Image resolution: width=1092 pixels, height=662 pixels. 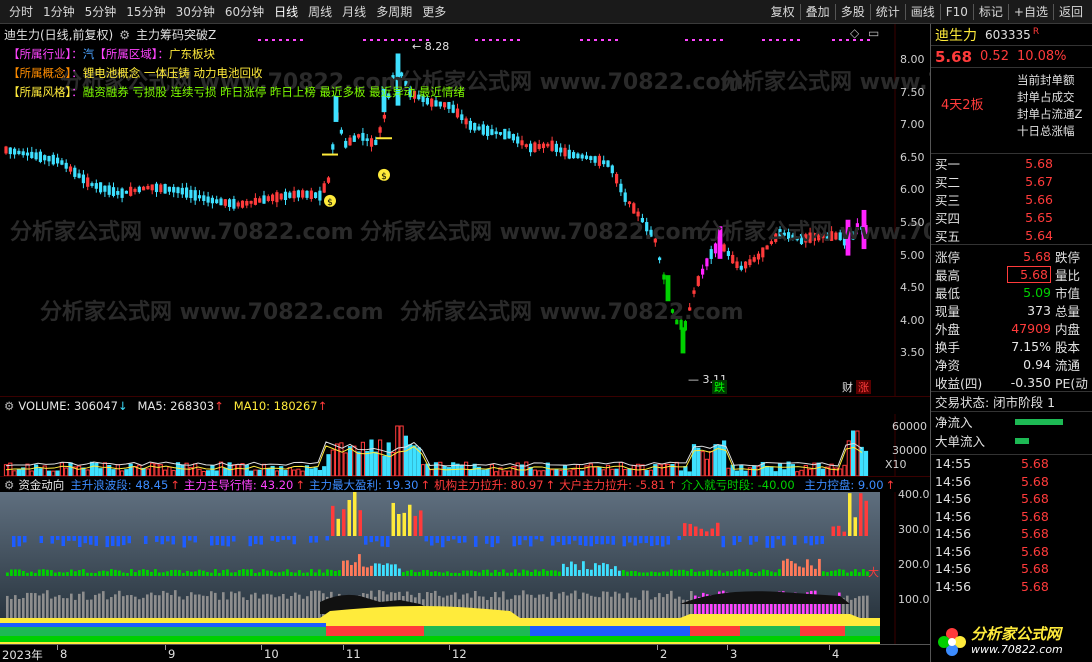 I want to click on period-tab: 30分钟, so click(x=195, y=12).